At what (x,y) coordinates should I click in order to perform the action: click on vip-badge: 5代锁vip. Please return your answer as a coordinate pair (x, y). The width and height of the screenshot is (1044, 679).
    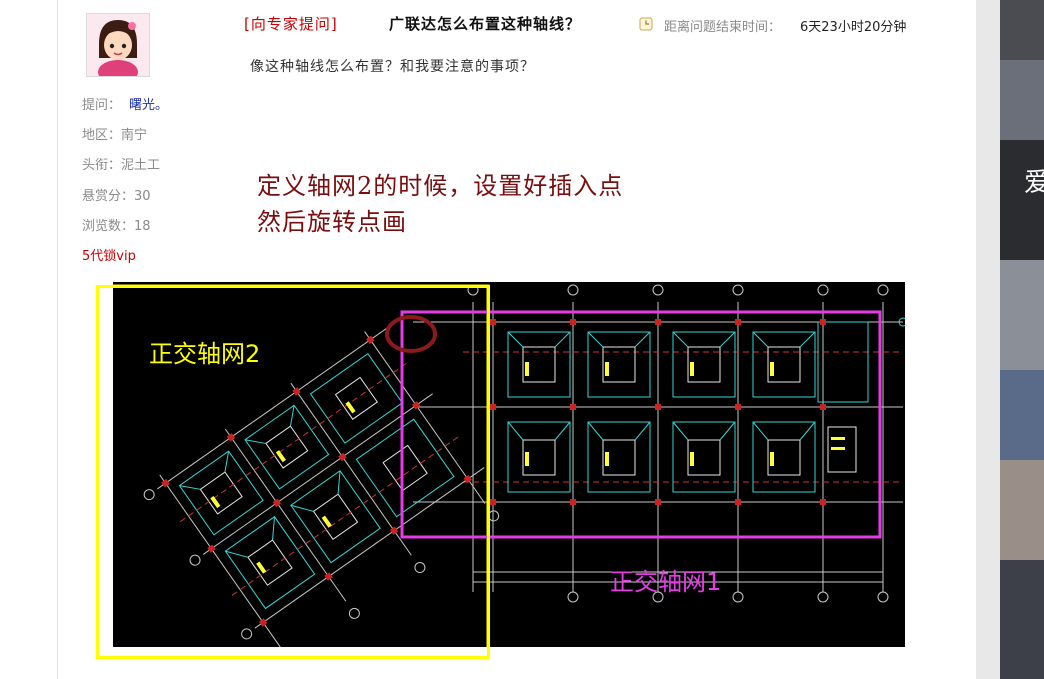
    Looking at the image, I should click on (109, 254).